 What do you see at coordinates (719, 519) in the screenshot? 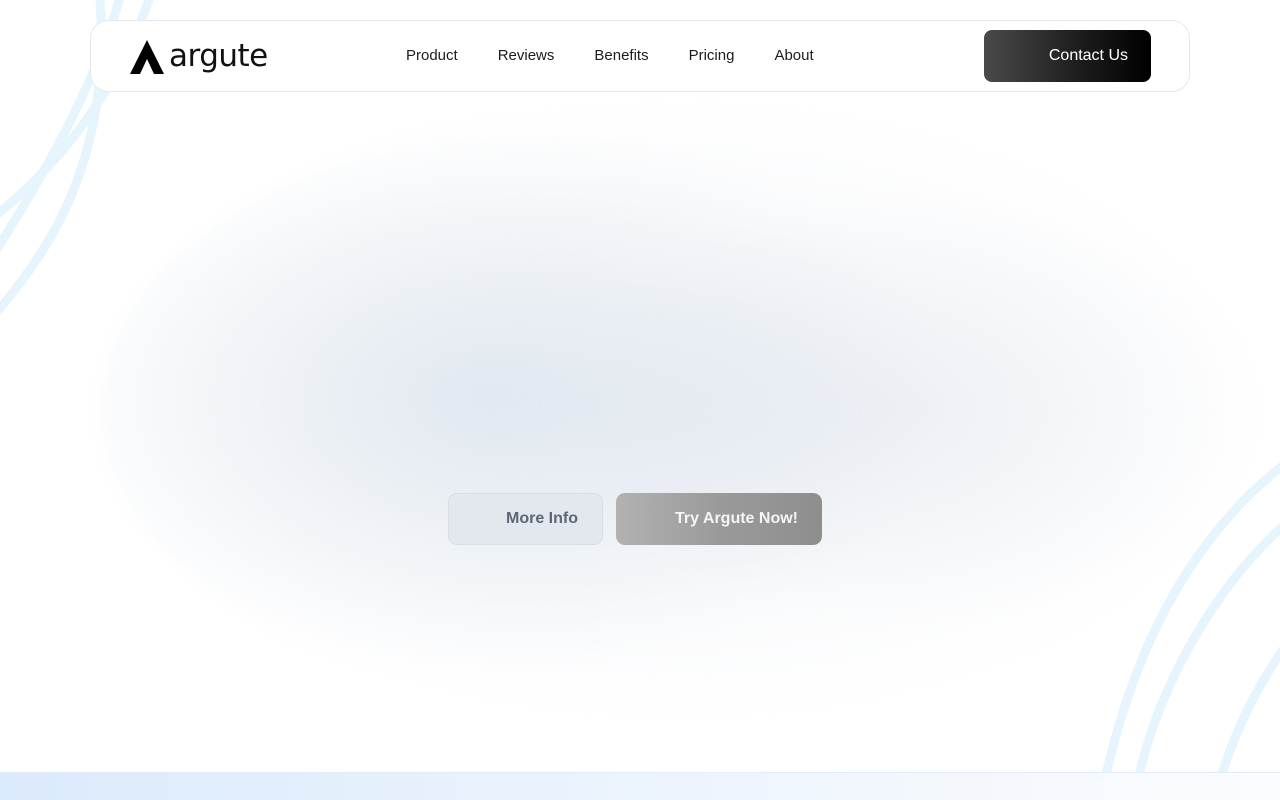
I see `try-argute-button: Try Argute Now!` at bounding box center [719, 519].